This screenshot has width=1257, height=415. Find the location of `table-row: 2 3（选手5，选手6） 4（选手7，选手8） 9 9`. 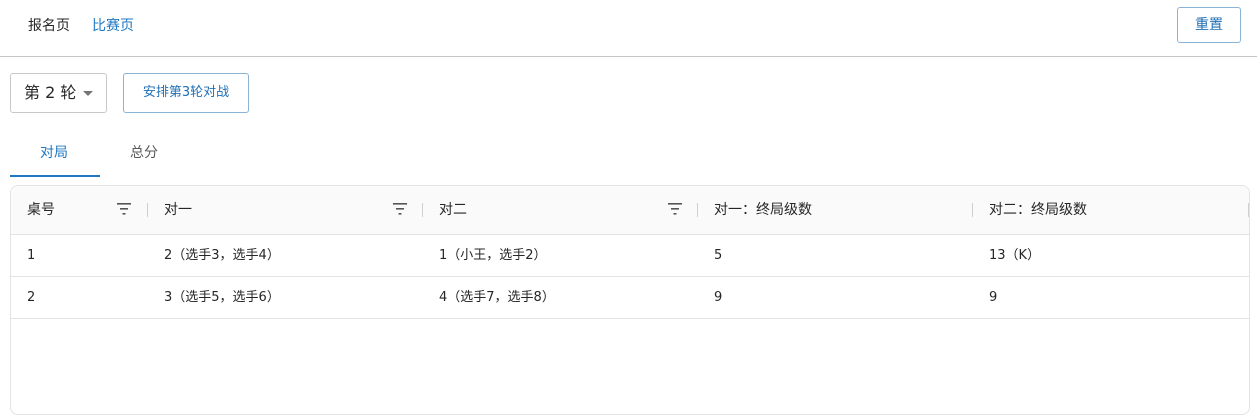

table-row: 2 3（选手5，选手6） 4（选手7，选手8） 9 9 is located at coordinates (630, 298).